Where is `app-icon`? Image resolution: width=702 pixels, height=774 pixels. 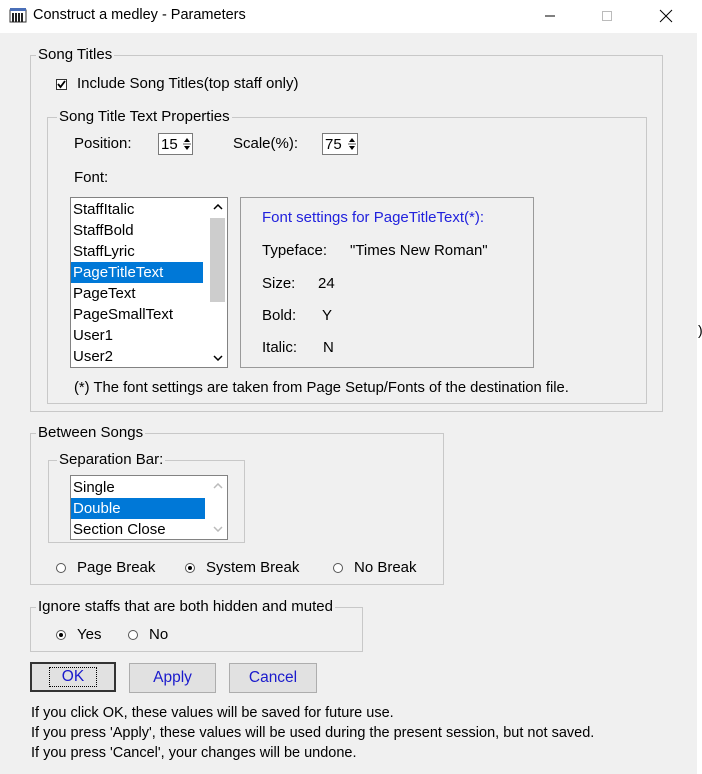 app-icon is located at coordinates (18, 15).